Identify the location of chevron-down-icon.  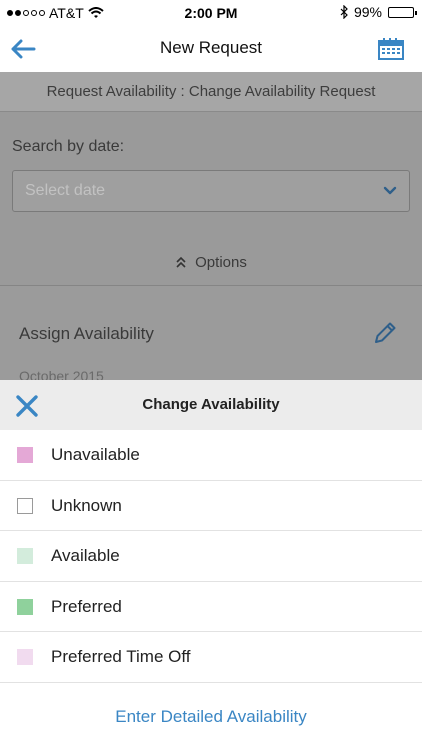
(390, 190).